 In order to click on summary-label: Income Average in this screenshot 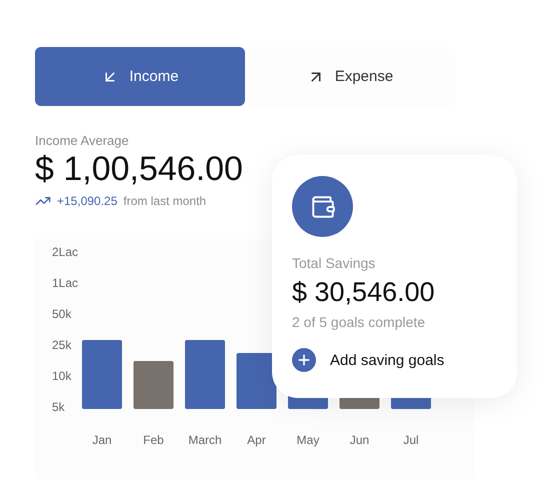, I will do `click(82, 140)`.